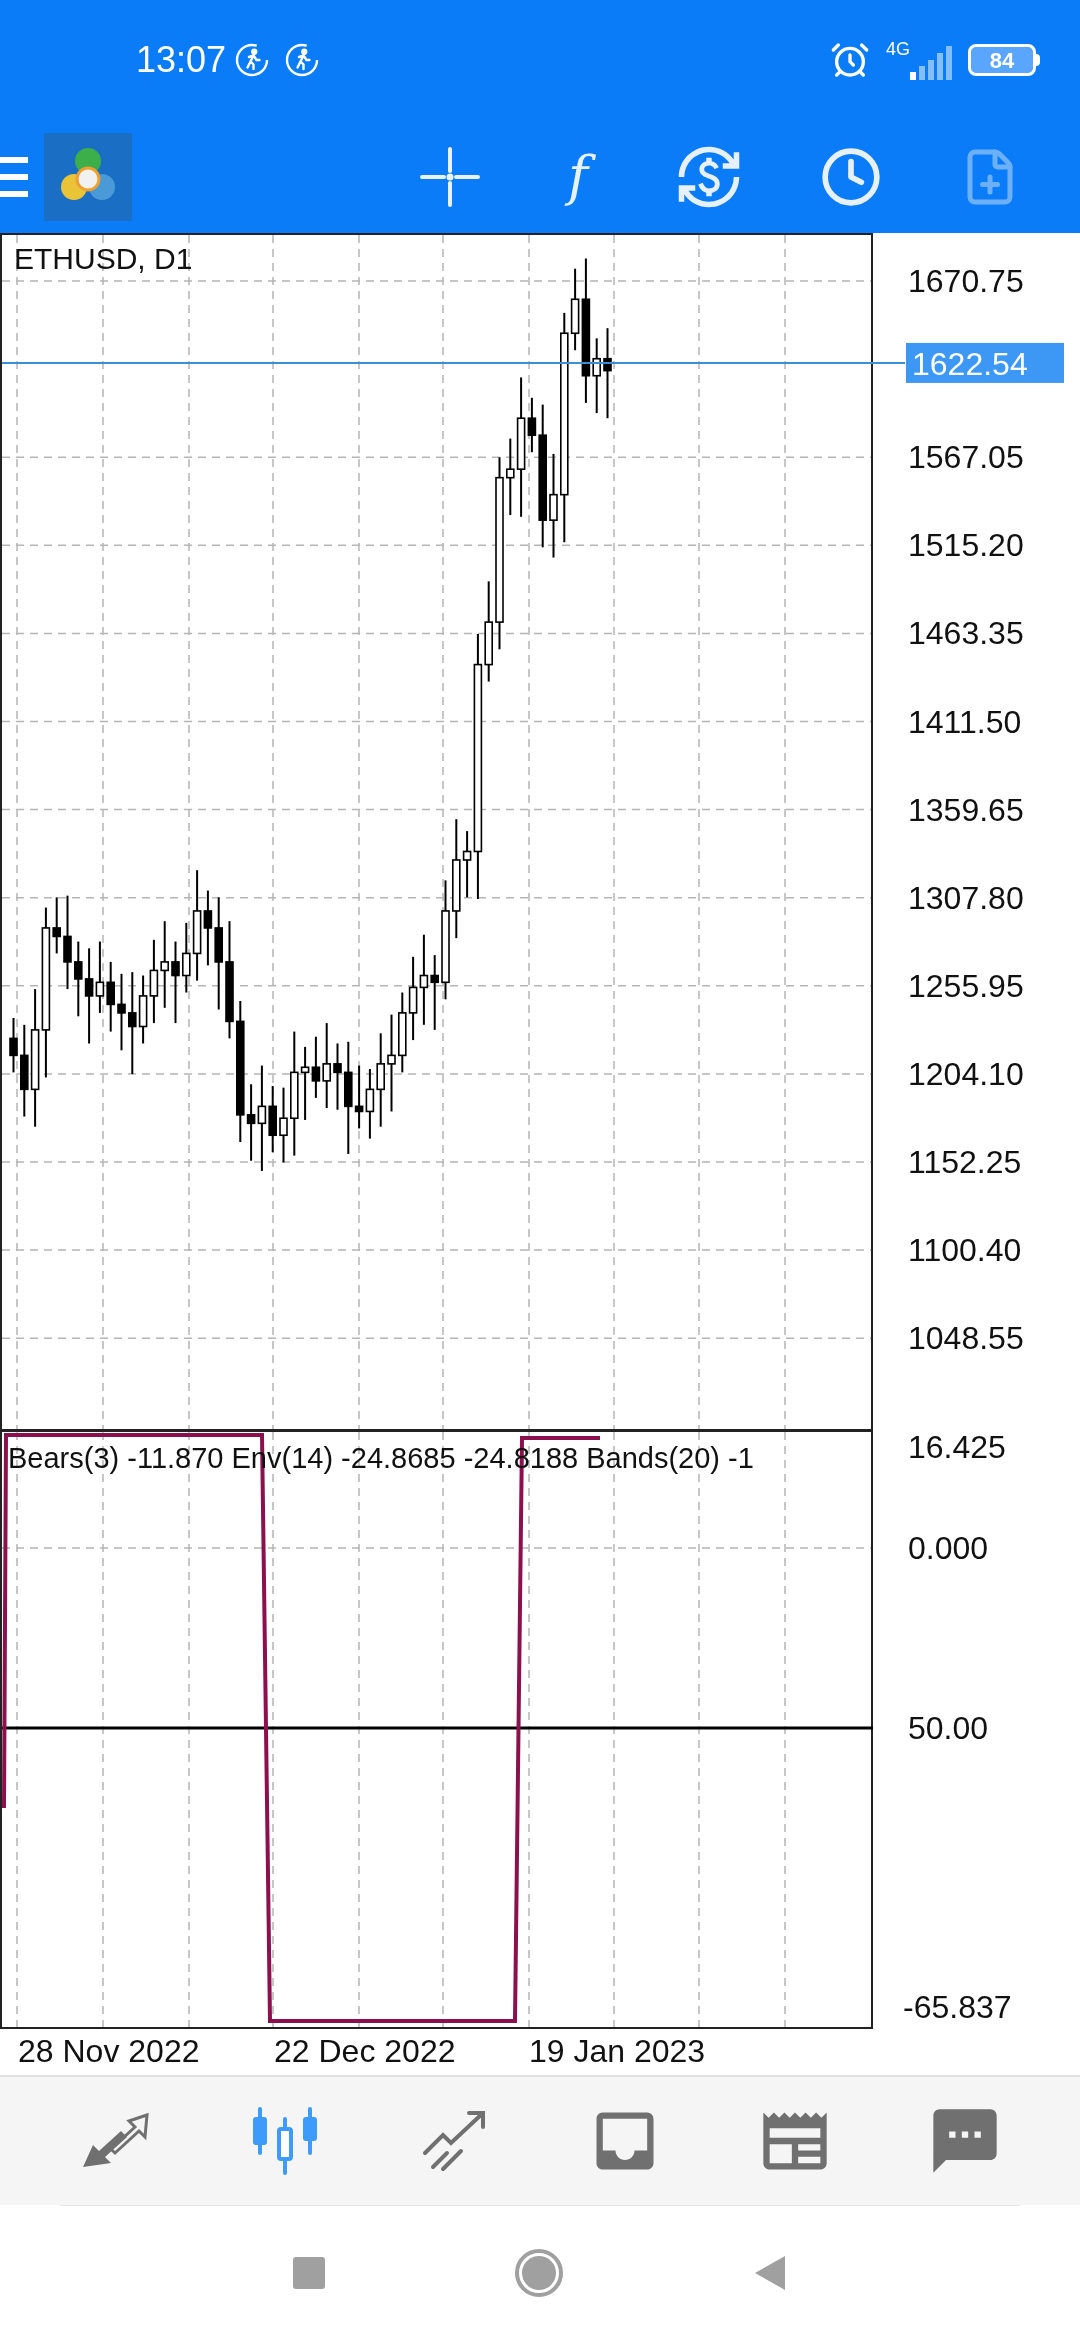  I want to click on back-button, so click(770, 2273).